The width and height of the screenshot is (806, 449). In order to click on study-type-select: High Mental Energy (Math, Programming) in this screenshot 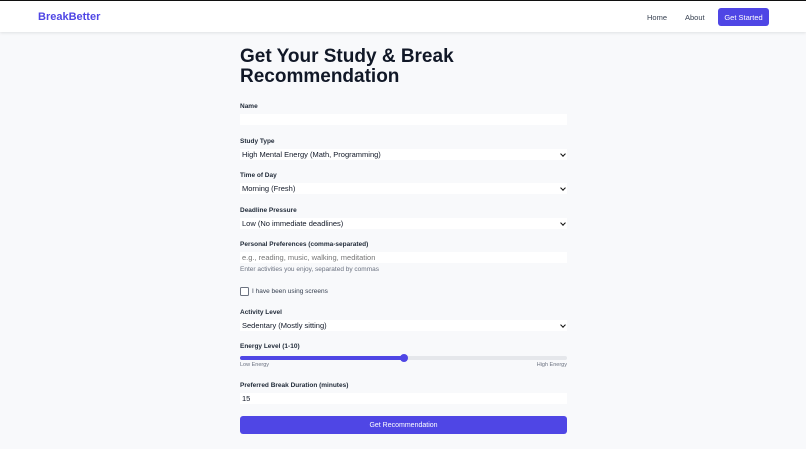, I will do `click(403, 154)`.